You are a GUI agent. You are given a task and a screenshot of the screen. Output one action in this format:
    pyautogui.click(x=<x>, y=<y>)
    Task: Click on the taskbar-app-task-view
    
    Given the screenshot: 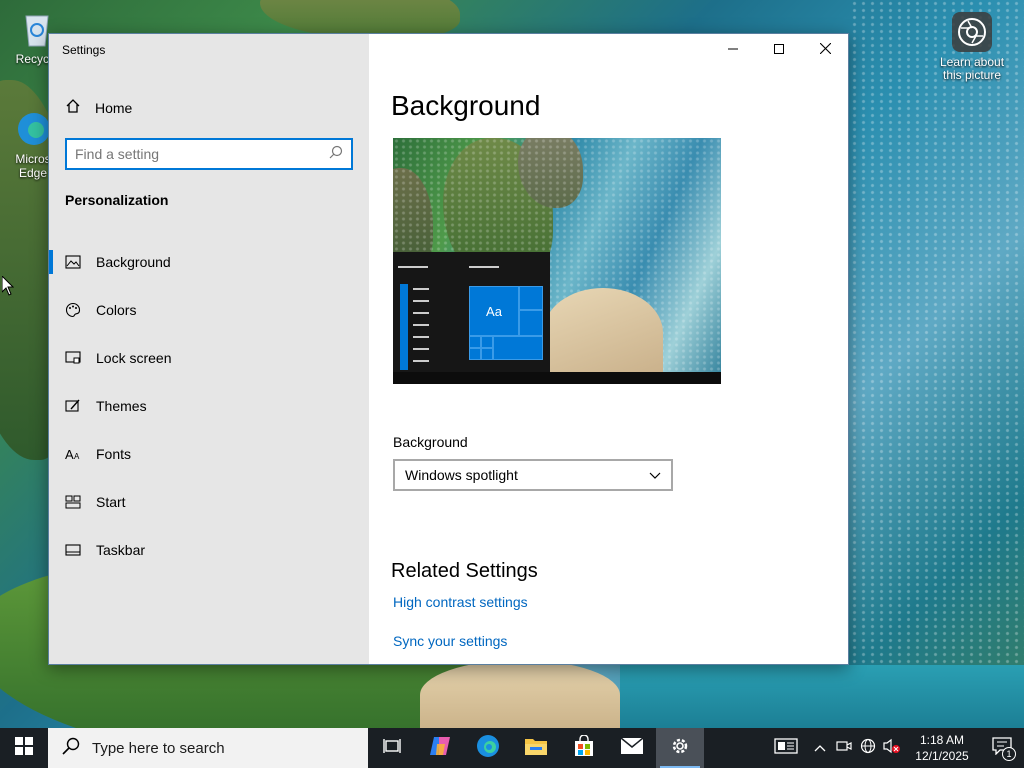 What is the action you would take?
    pyautogui.click(x=392, y=748)
    